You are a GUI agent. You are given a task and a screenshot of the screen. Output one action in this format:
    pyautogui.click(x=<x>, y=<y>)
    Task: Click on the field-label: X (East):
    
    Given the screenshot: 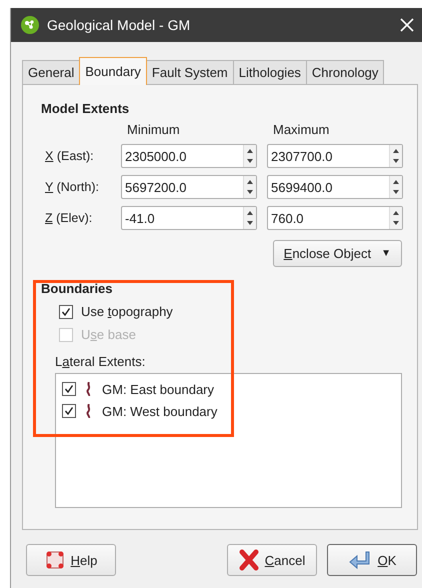 What is the action you would take?
    pyautogui.click(x=70, y=156)
    